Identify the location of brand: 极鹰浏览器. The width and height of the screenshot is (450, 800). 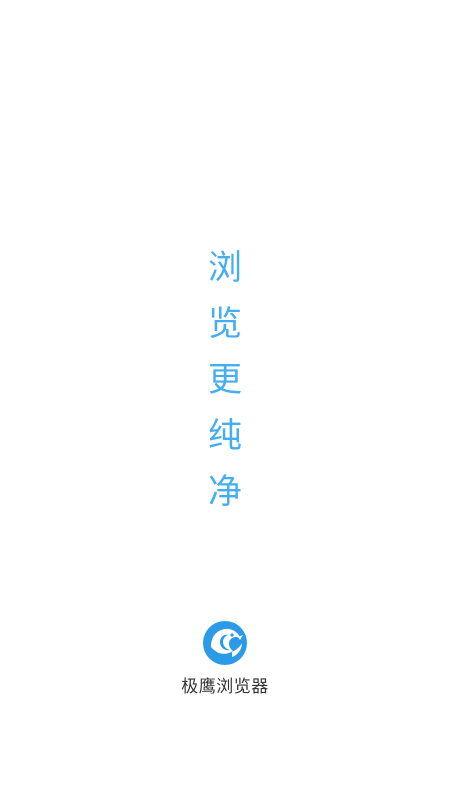
(225, 658).